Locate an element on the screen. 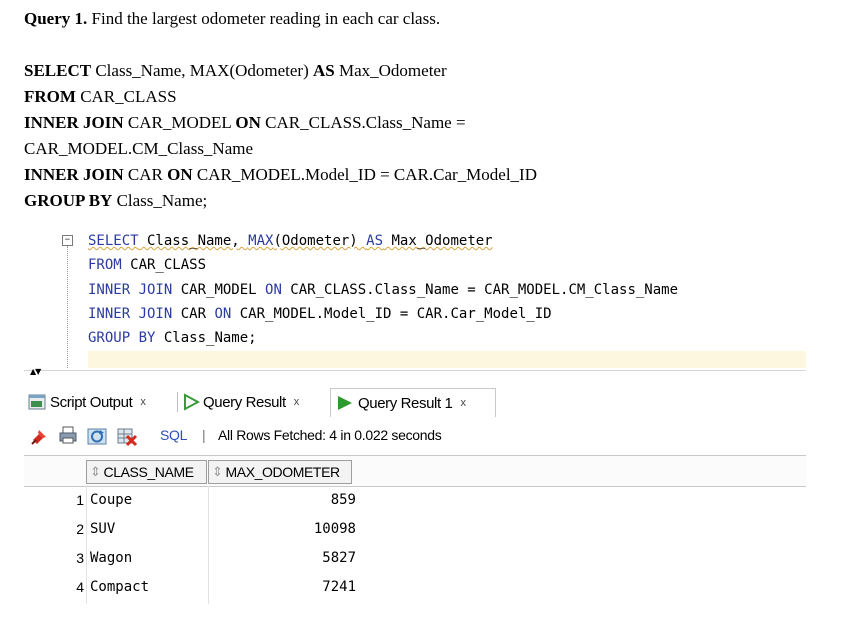 The width and height of the screenshot is (841, 628). editor-text: CAR_CLASS is located at coordinates (164, 265).